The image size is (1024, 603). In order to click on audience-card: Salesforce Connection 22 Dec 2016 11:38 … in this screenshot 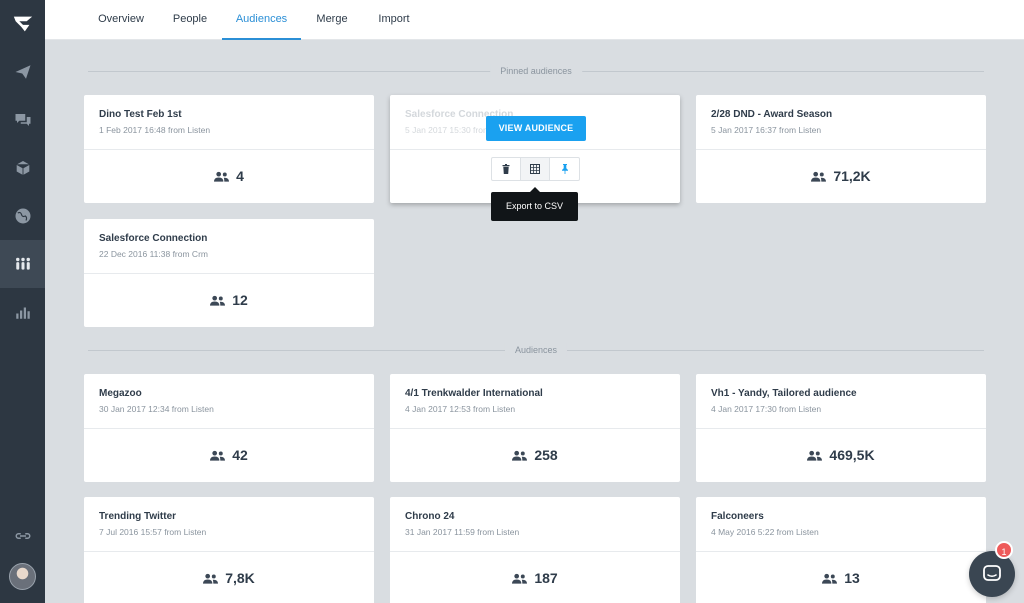, I will do `click(229, 273)`.